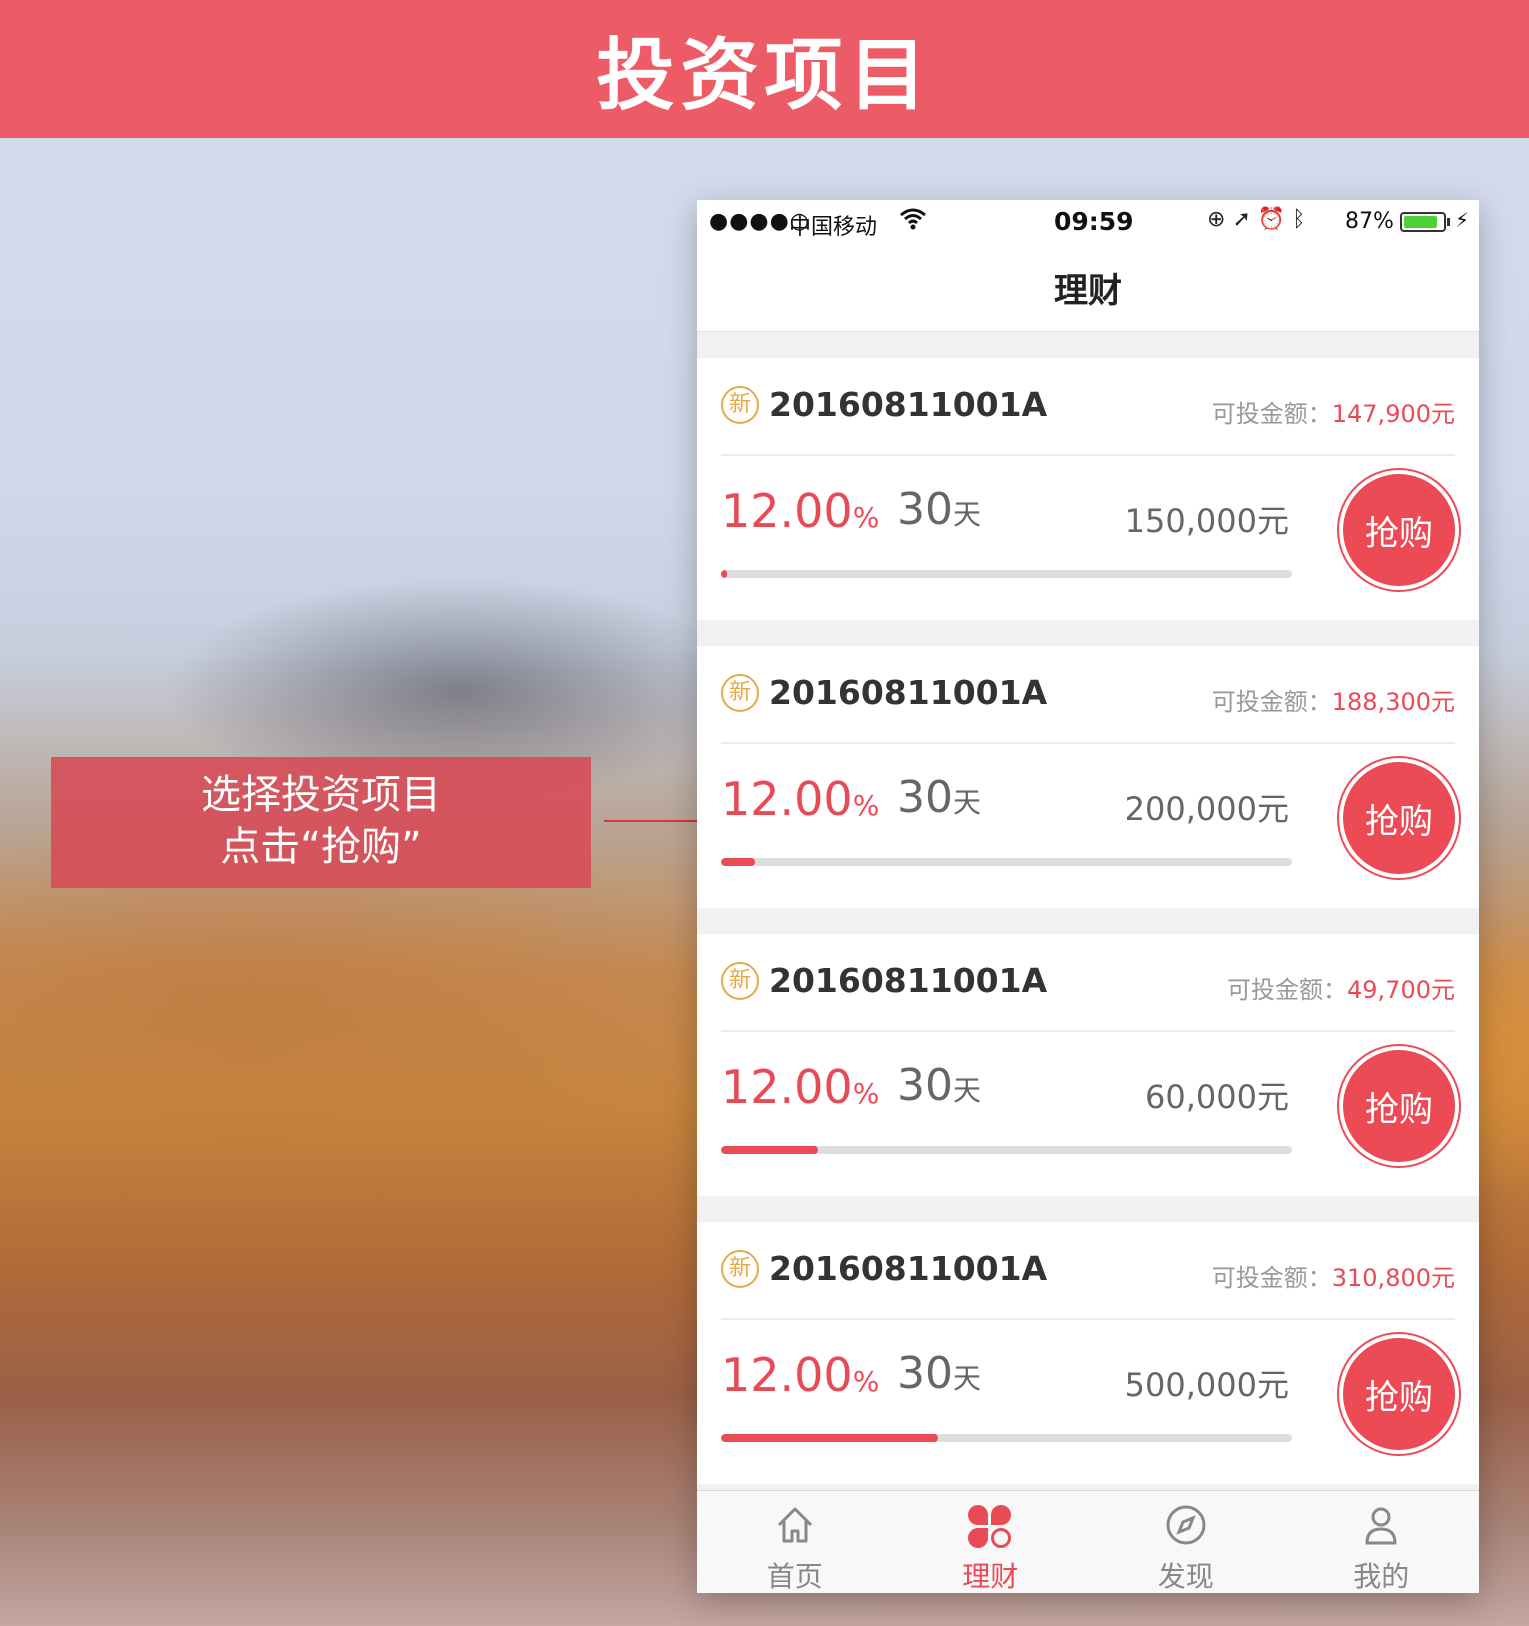  What do you see at coordinates (1185, 1576) in the screenshot?
I see `tab-label: 发现` at bounding box center [1185, 1576].